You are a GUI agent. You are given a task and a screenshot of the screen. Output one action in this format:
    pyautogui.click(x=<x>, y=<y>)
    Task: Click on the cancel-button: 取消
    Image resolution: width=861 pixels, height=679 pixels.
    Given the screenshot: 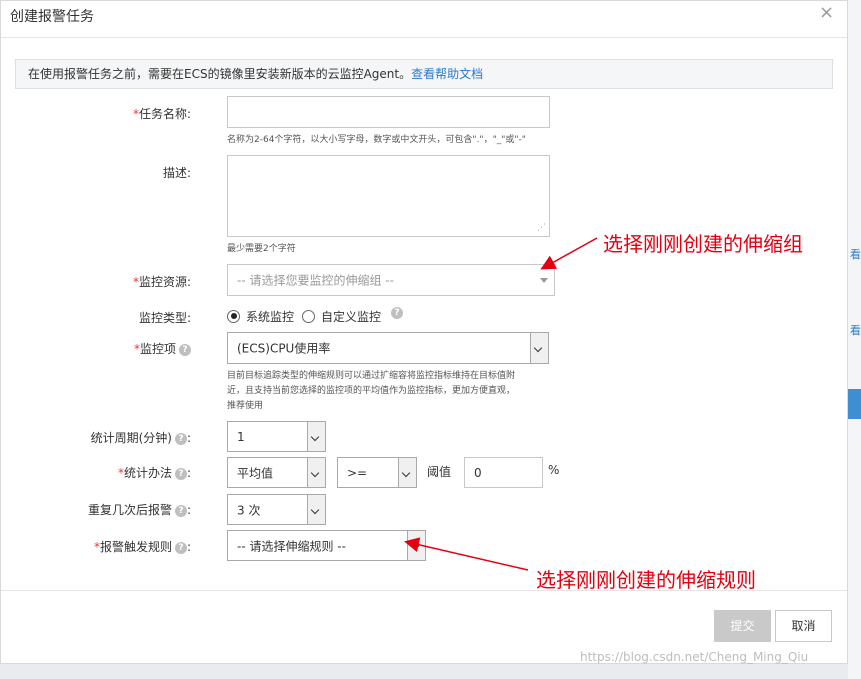 What is the action you would take?
    pyautogui.click(x=803, y=626)
    